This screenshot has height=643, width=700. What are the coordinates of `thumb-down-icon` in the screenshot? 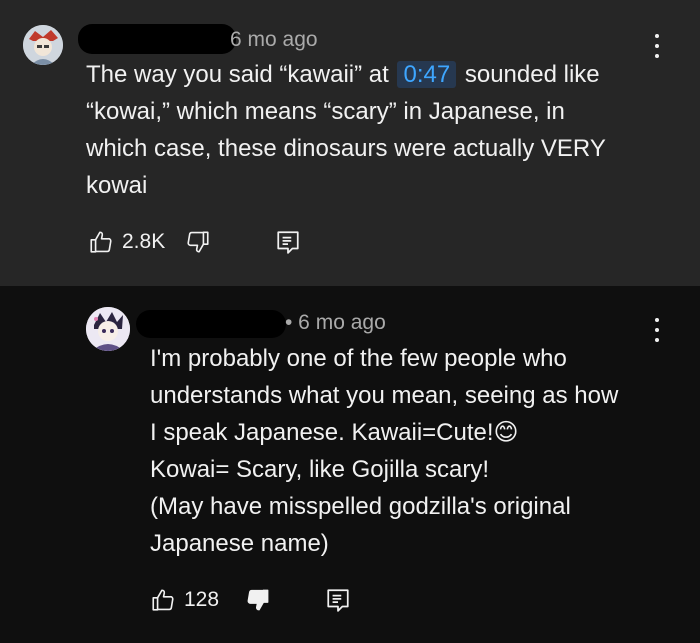 It's located at (198, 242).